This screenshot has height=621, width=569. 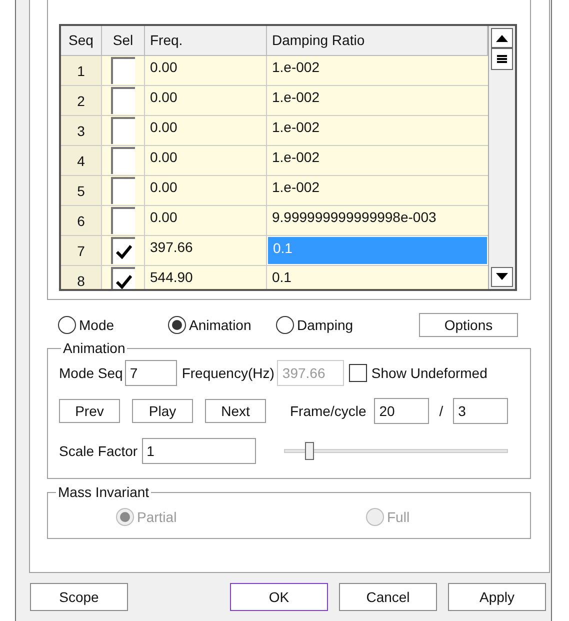 What do you see at coordinates (220, 325) in the screenshot?
I see `radio-label: Animation` at bounding box center [220, 325].